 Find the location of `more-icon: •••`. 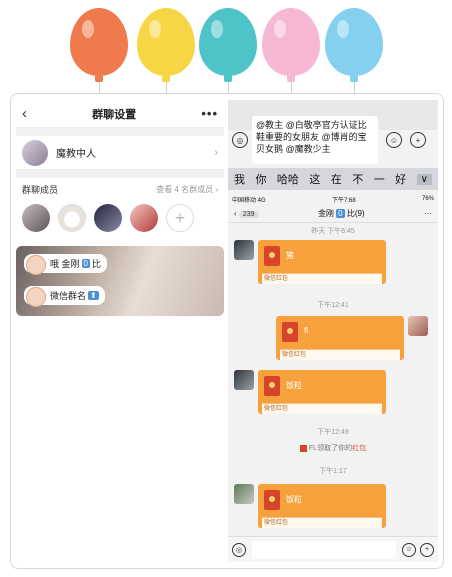

more-icon: ••• is located at coordinates (209, 113).